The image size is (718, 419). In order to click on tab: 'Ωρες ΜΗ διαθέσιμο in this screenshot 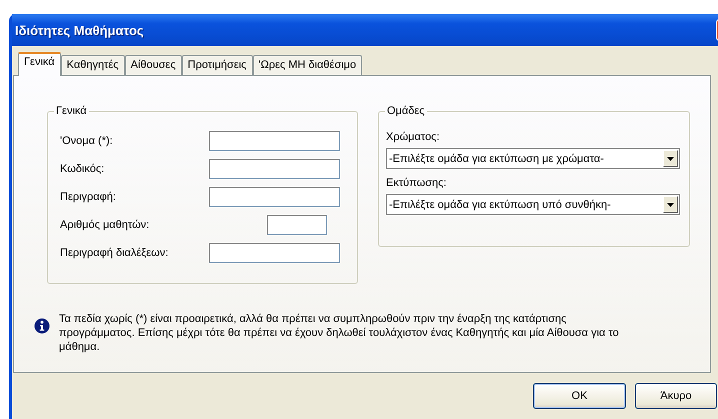, I will do `click(307, 65)`.